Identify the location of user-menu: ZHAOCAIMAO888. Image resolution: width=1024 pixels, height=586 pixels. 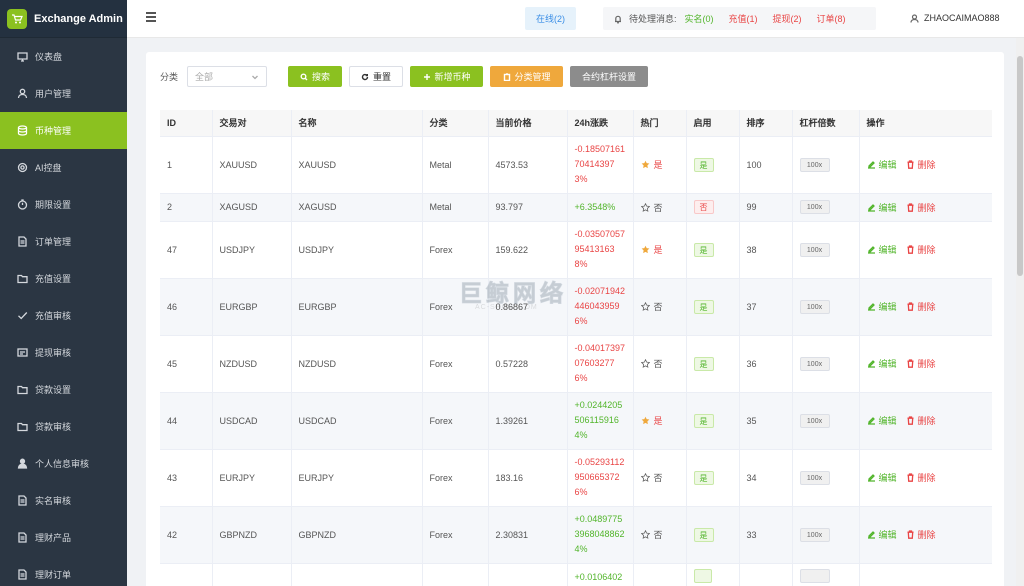
(955, 18).